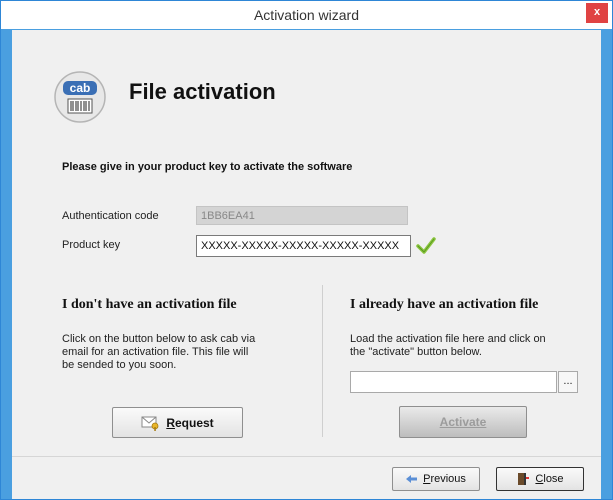  I want to click on close-button: Close, so click(540, 479).